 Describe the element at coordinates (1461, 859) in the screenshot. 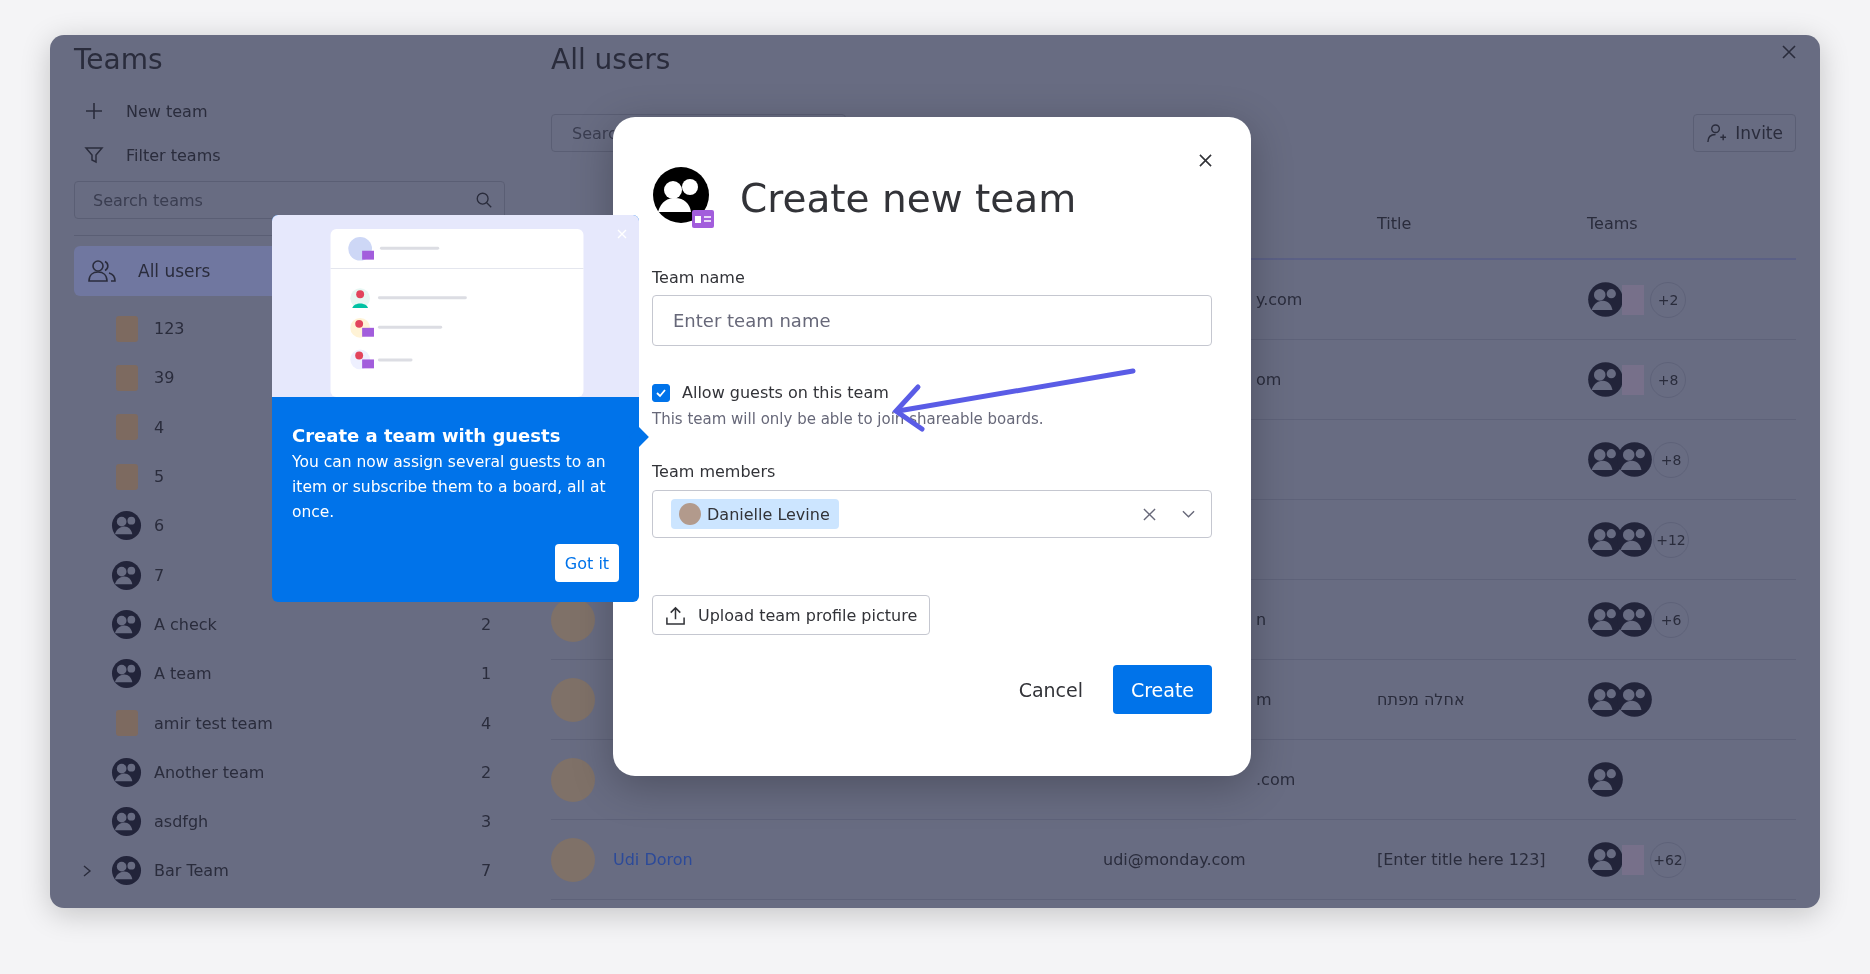

I see `title-text: [Enter title here 123]` at that location.